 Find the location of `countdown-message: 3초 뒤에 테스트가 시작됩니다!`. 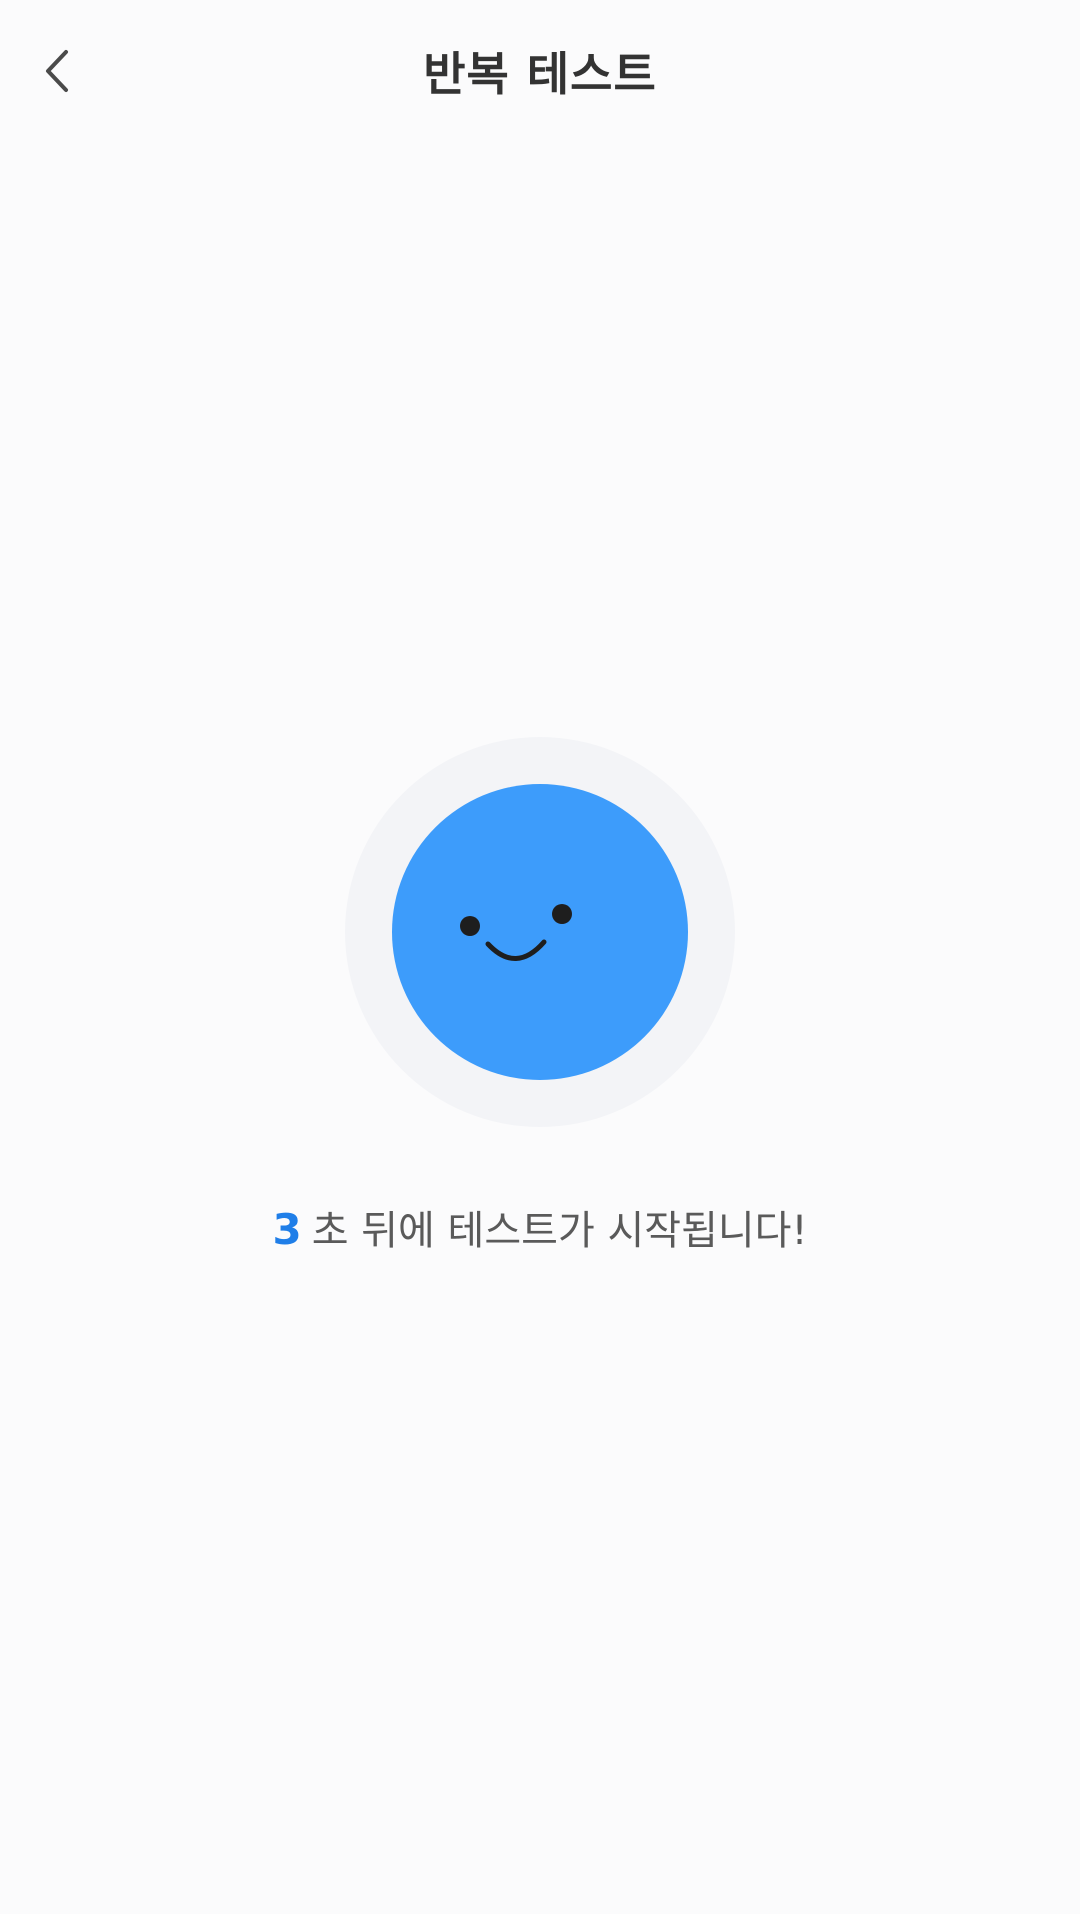

countdown-message: 3초 뒤에 테스트가 시작됩니다! is located at coordinates (540, 1227).